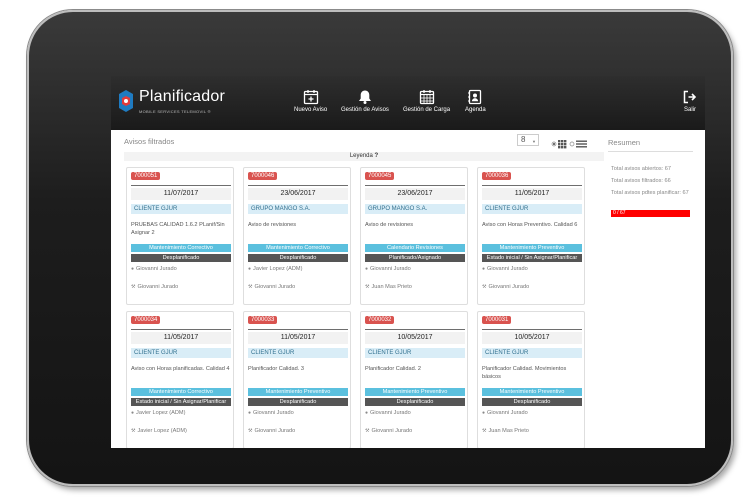 The height and width of the screenshot is (500, 750). I want to click on app-title: Planificador, so click(182, 96).